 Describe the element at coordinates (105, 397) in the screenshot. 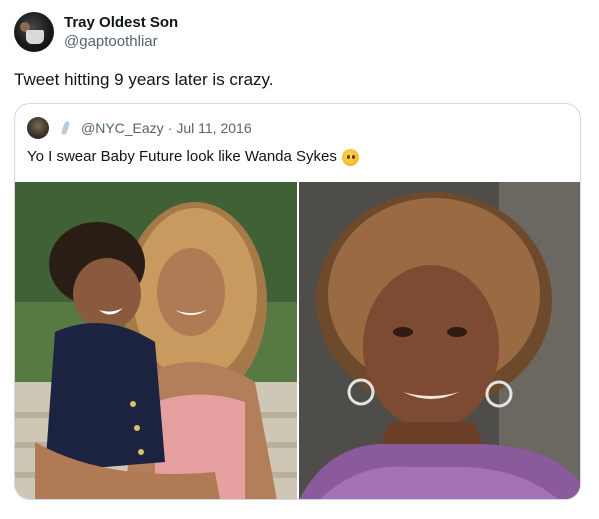

I see `photo-left-child-jacket` at that location.